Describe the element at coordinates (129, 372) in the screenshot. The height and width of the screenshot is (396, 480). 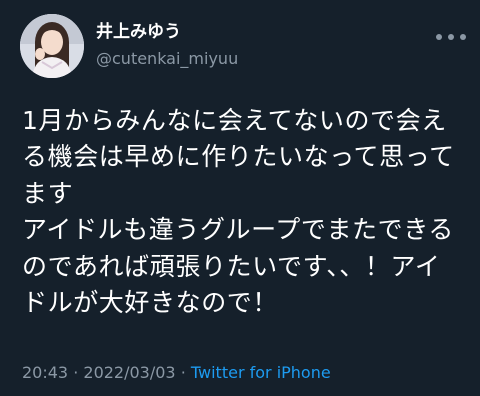
I see `tweet-date: 2022/03/03` at that location.